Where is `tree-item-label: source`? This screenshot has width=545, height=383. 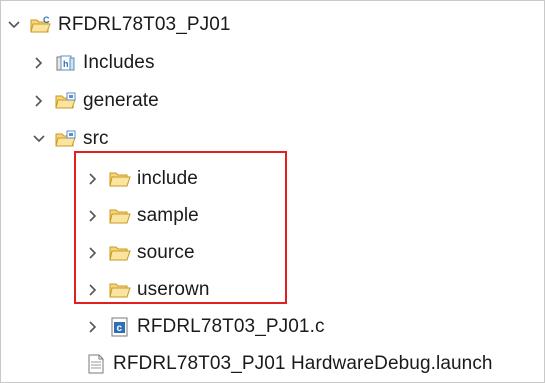 tree-item-label: source is located at coordinates (166, 252).